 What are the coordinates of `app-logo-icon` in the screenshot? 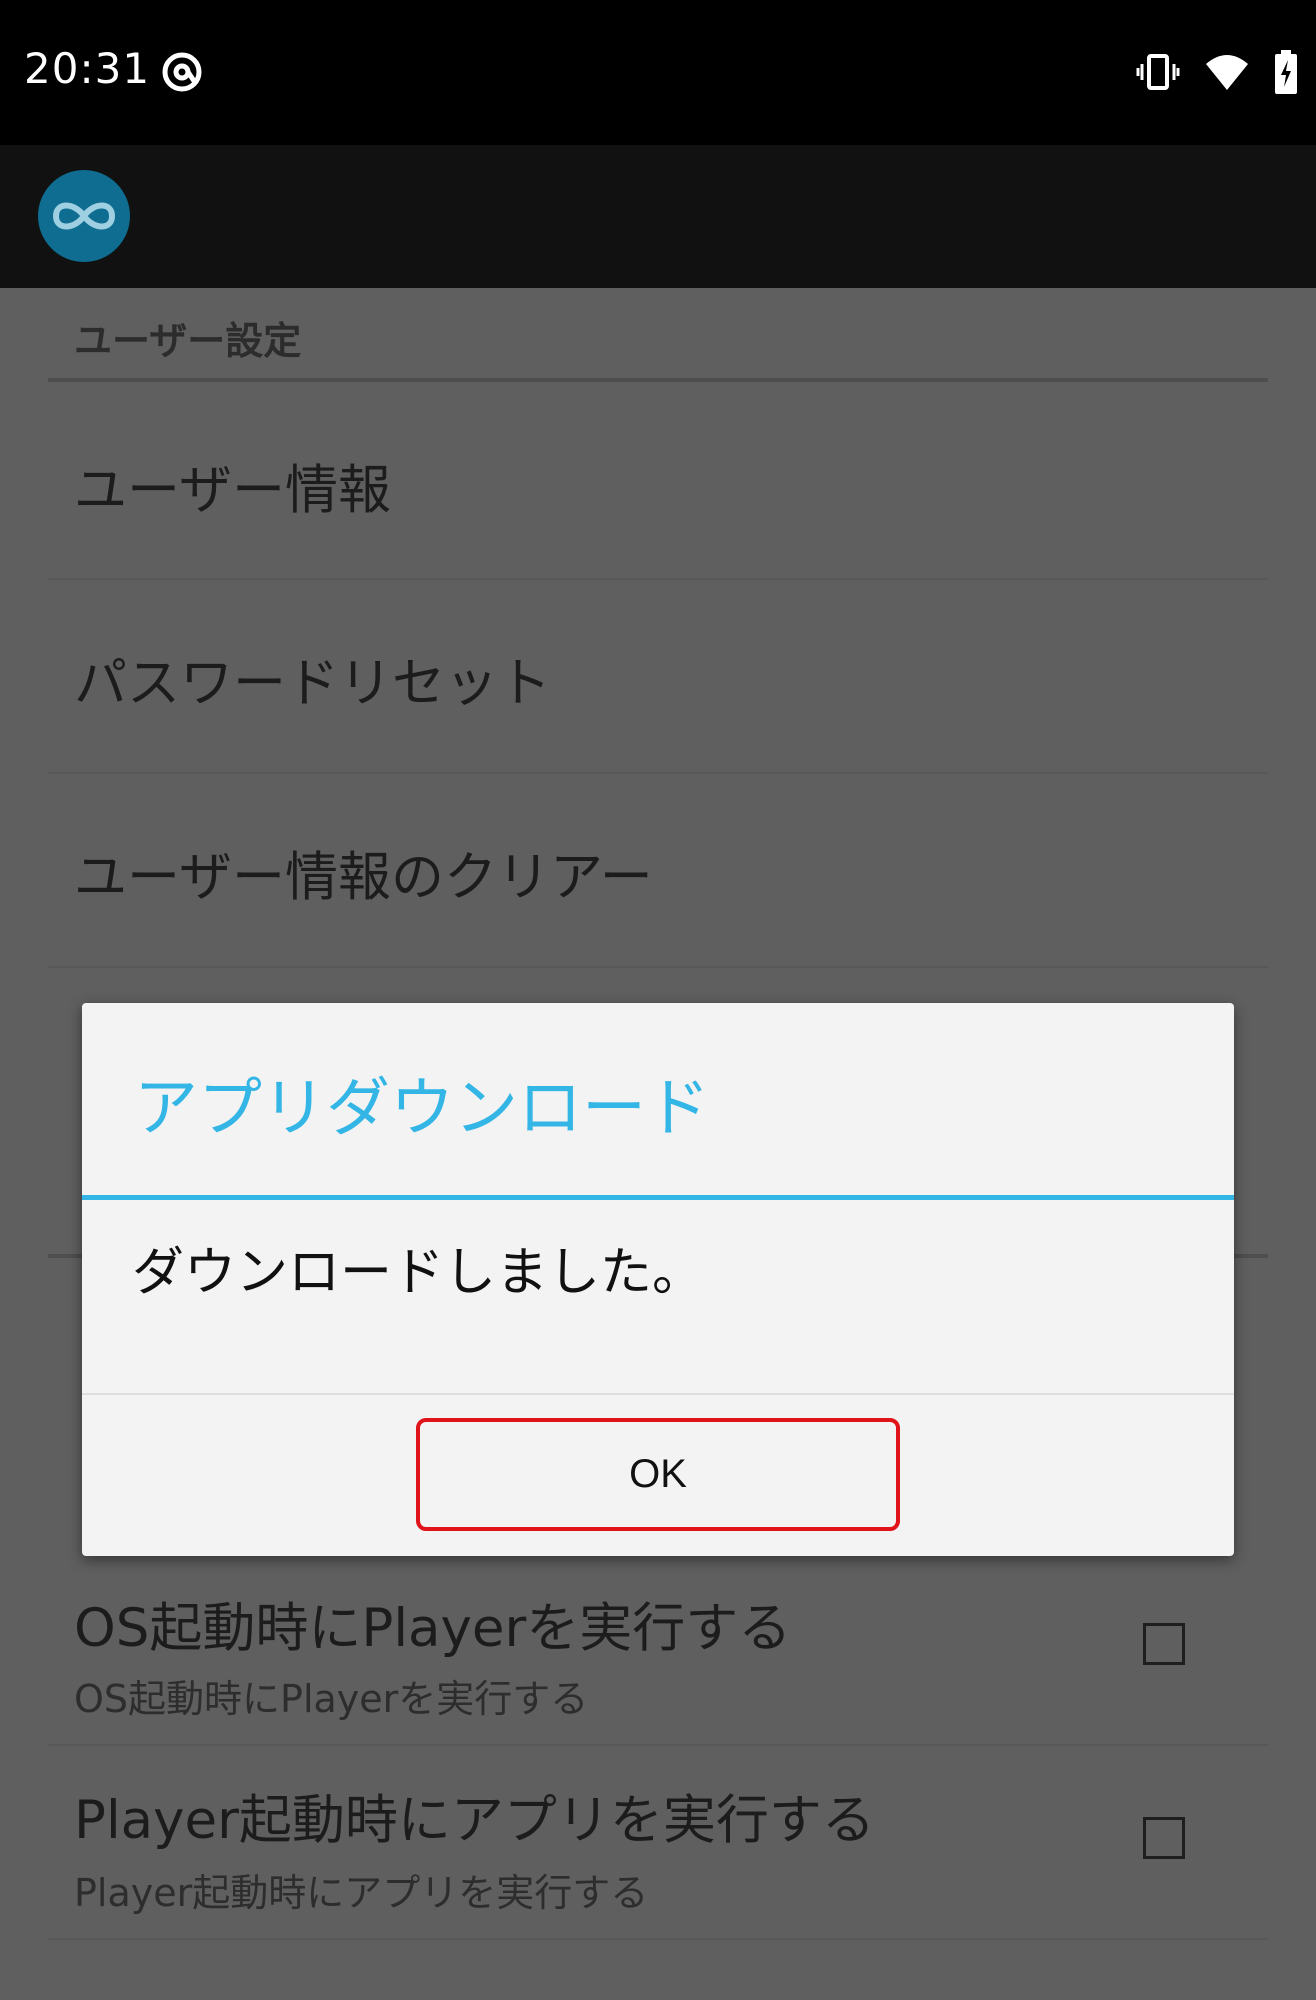 It's located at (84, 216).